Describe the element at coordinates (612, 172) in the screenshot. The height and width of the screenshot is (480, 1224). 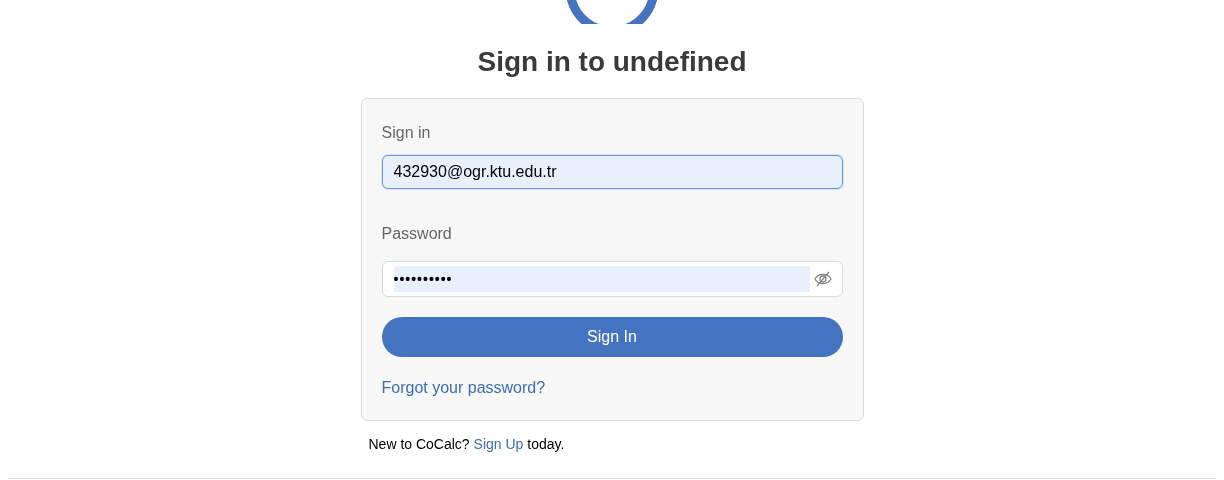
I see `email-field: 432930@ogr.ktu.edu.tr` at that location.